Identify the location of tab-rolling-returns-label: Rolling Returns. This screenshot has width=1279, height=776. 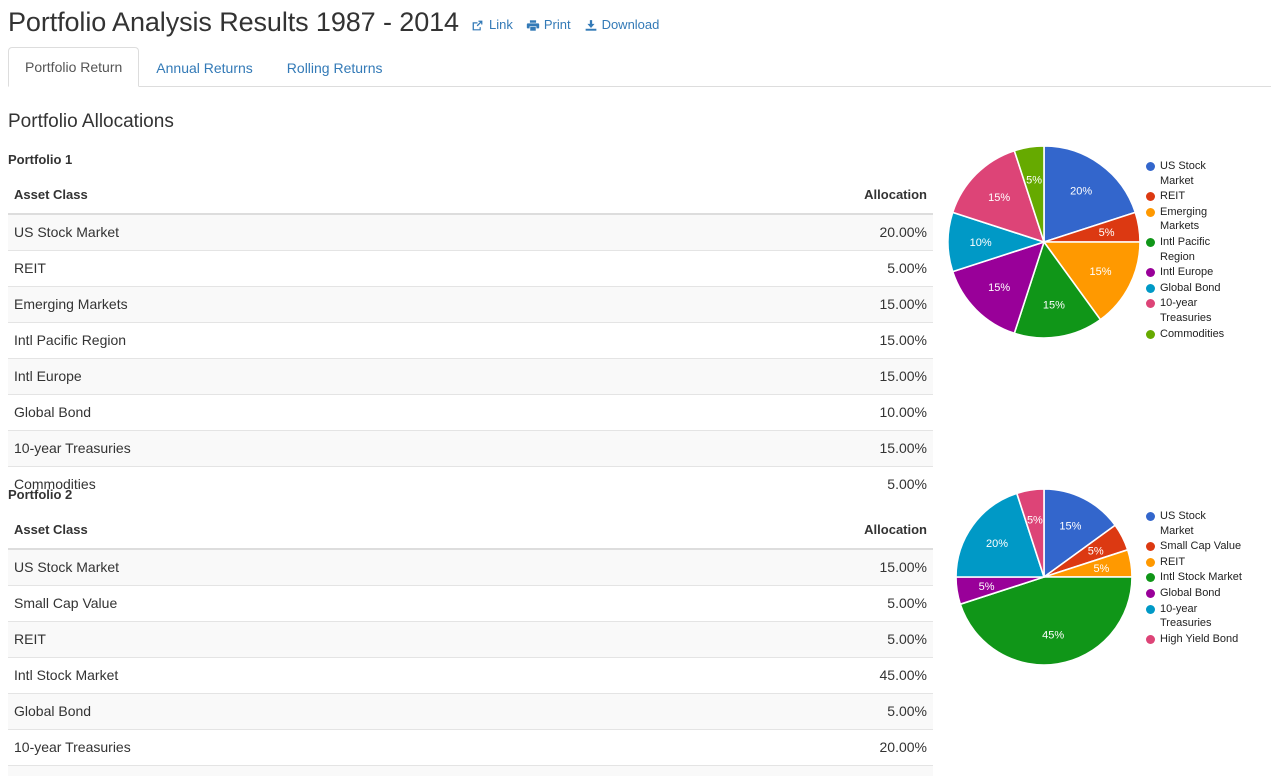
(334, 68).